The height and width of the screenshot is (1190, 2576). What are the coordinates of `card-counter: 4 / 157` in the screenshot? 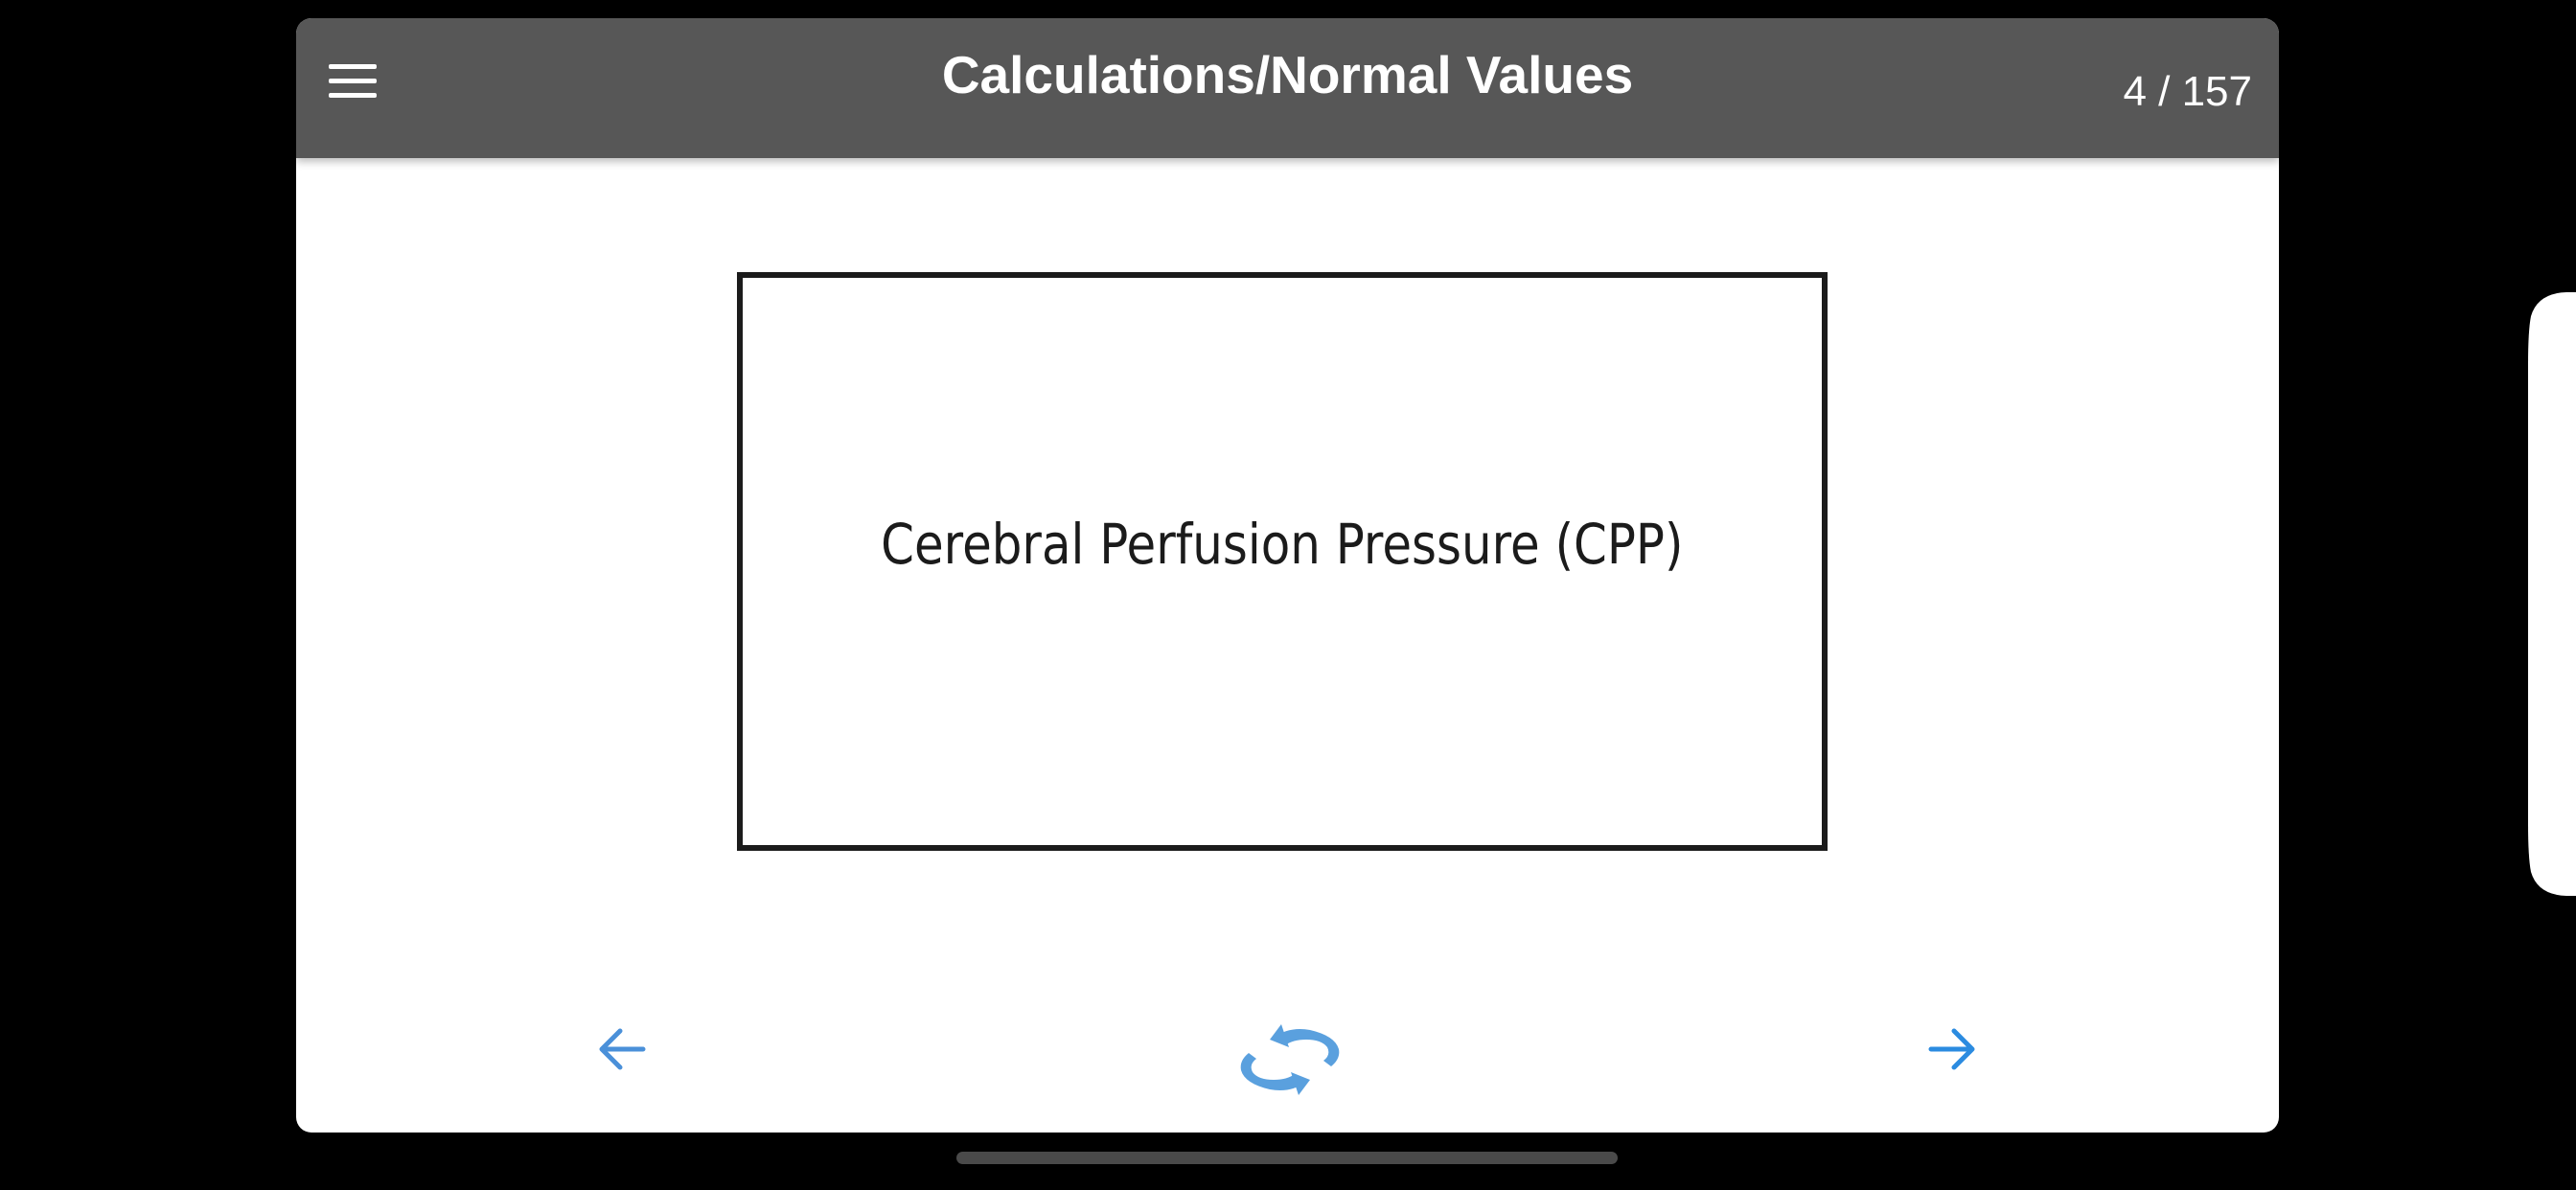 It's located at (2187, 91).